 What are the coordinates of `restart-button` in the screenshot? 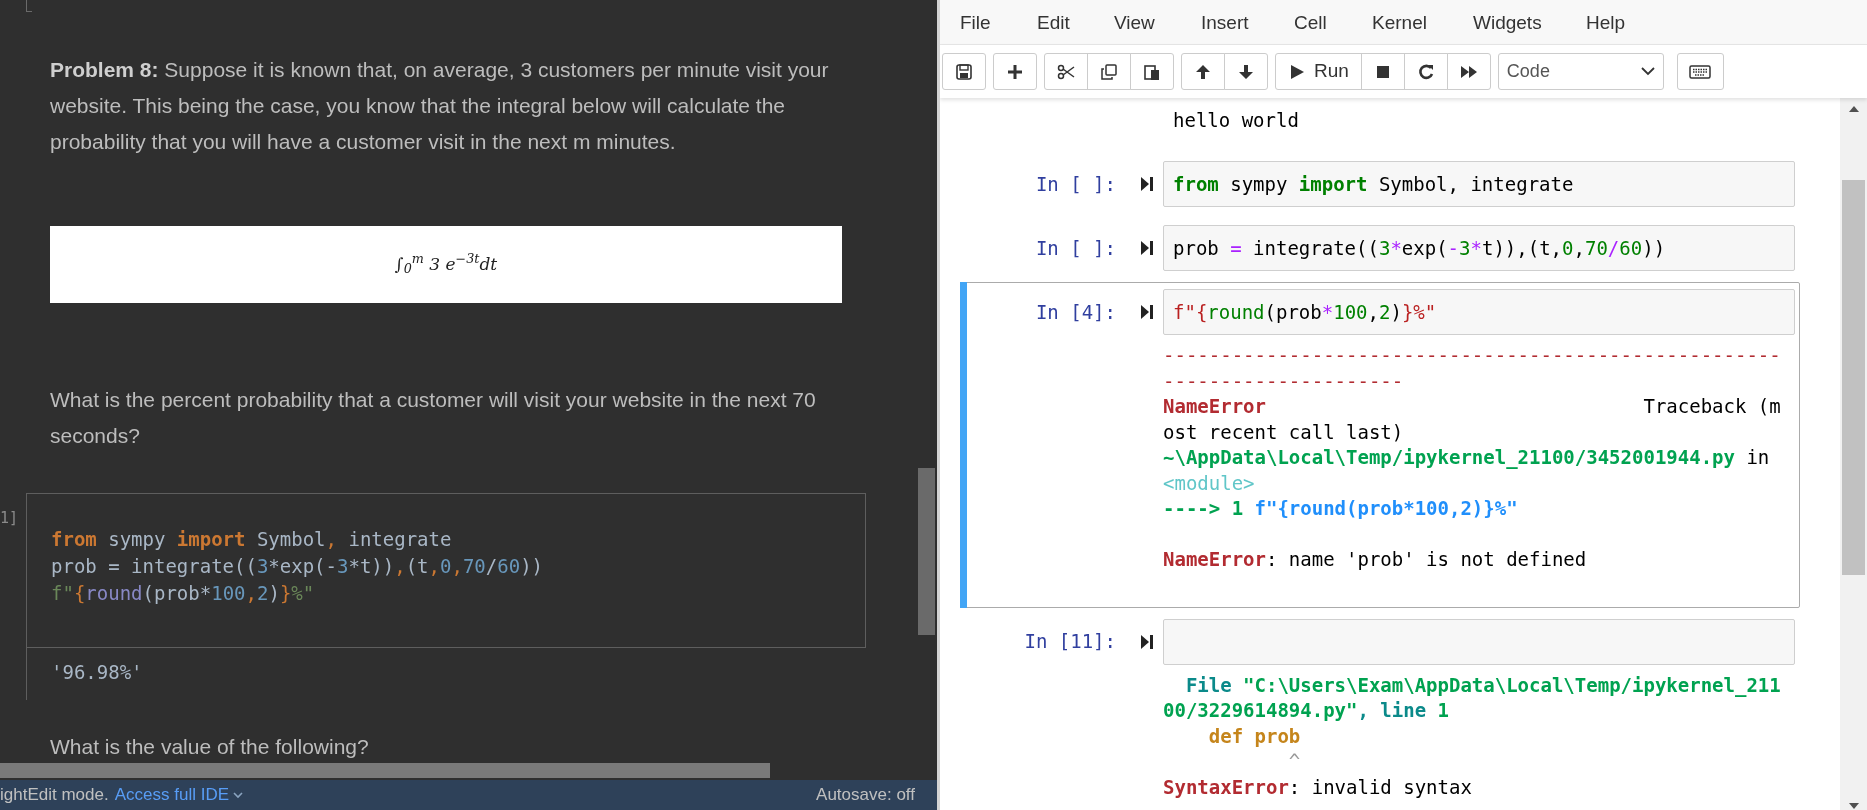 It's located at (1425, 71).